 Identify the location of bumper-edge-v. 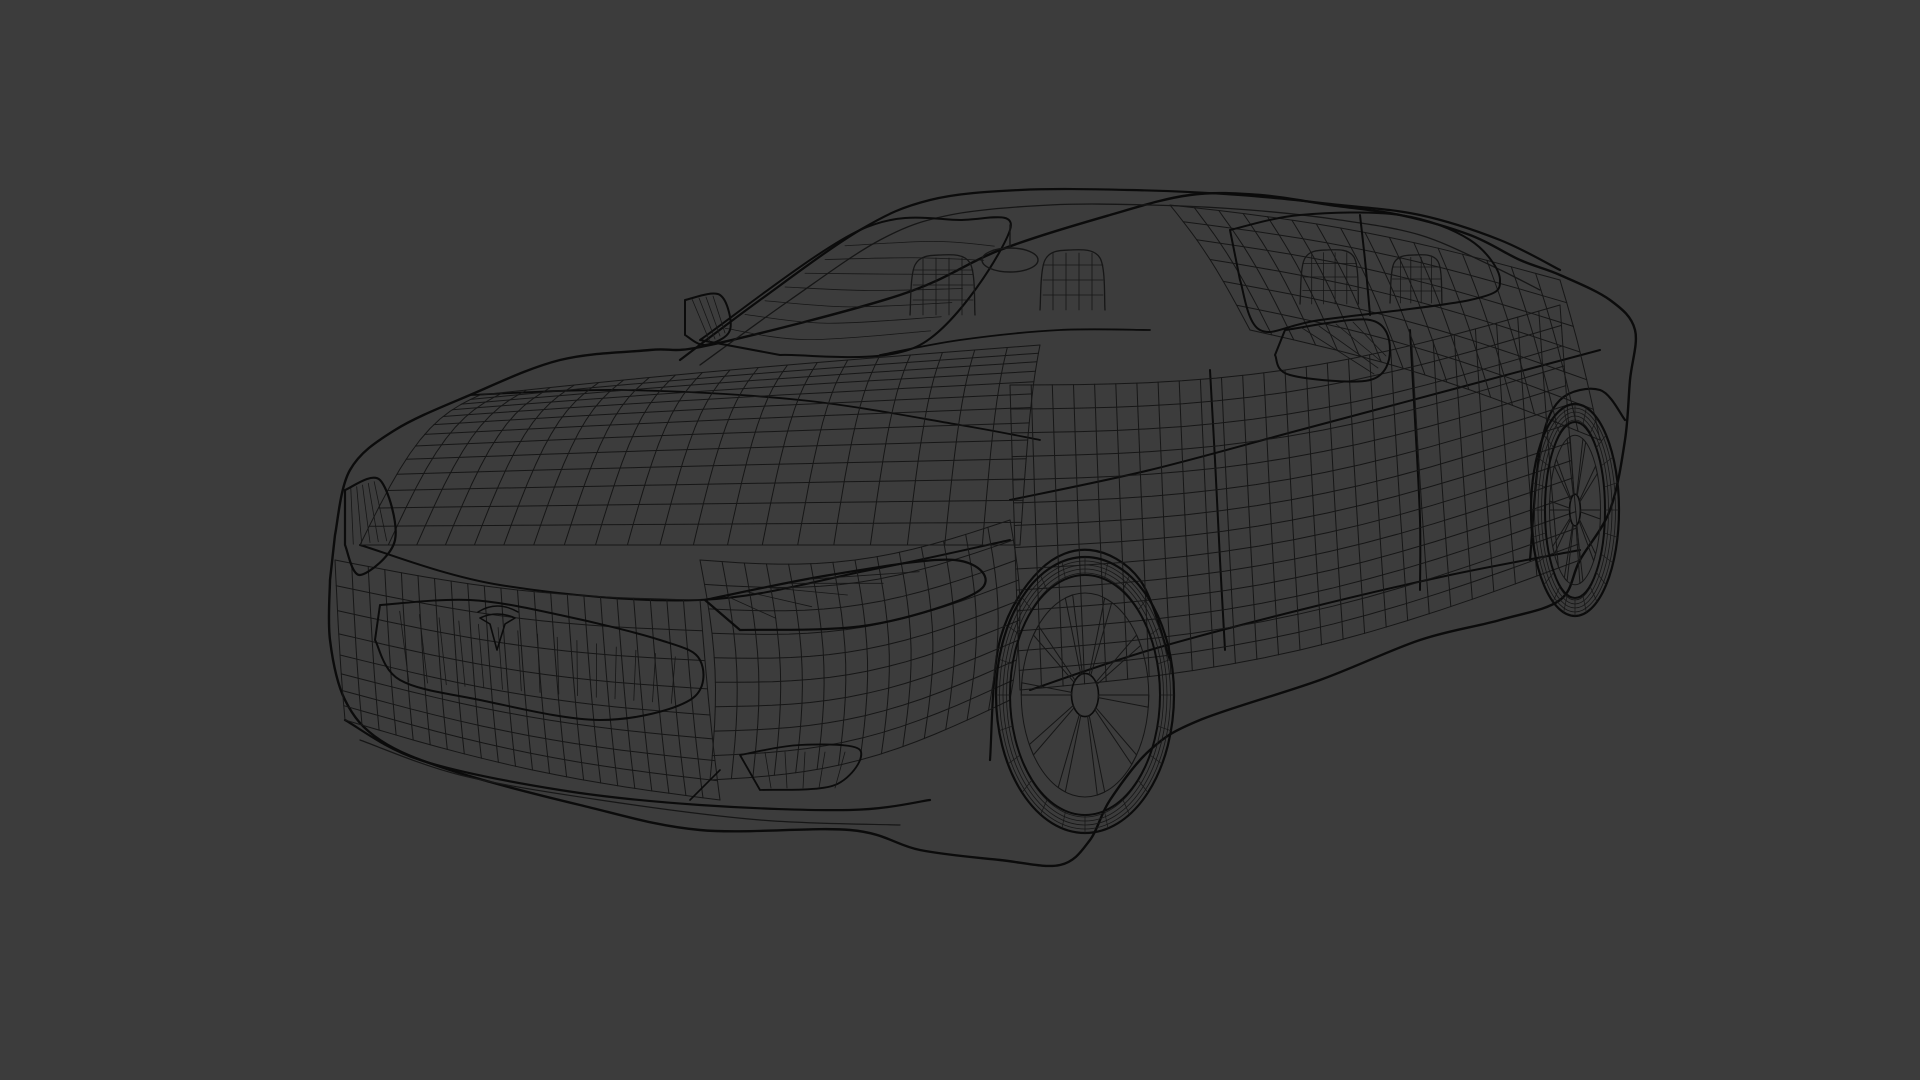
(523, 661).